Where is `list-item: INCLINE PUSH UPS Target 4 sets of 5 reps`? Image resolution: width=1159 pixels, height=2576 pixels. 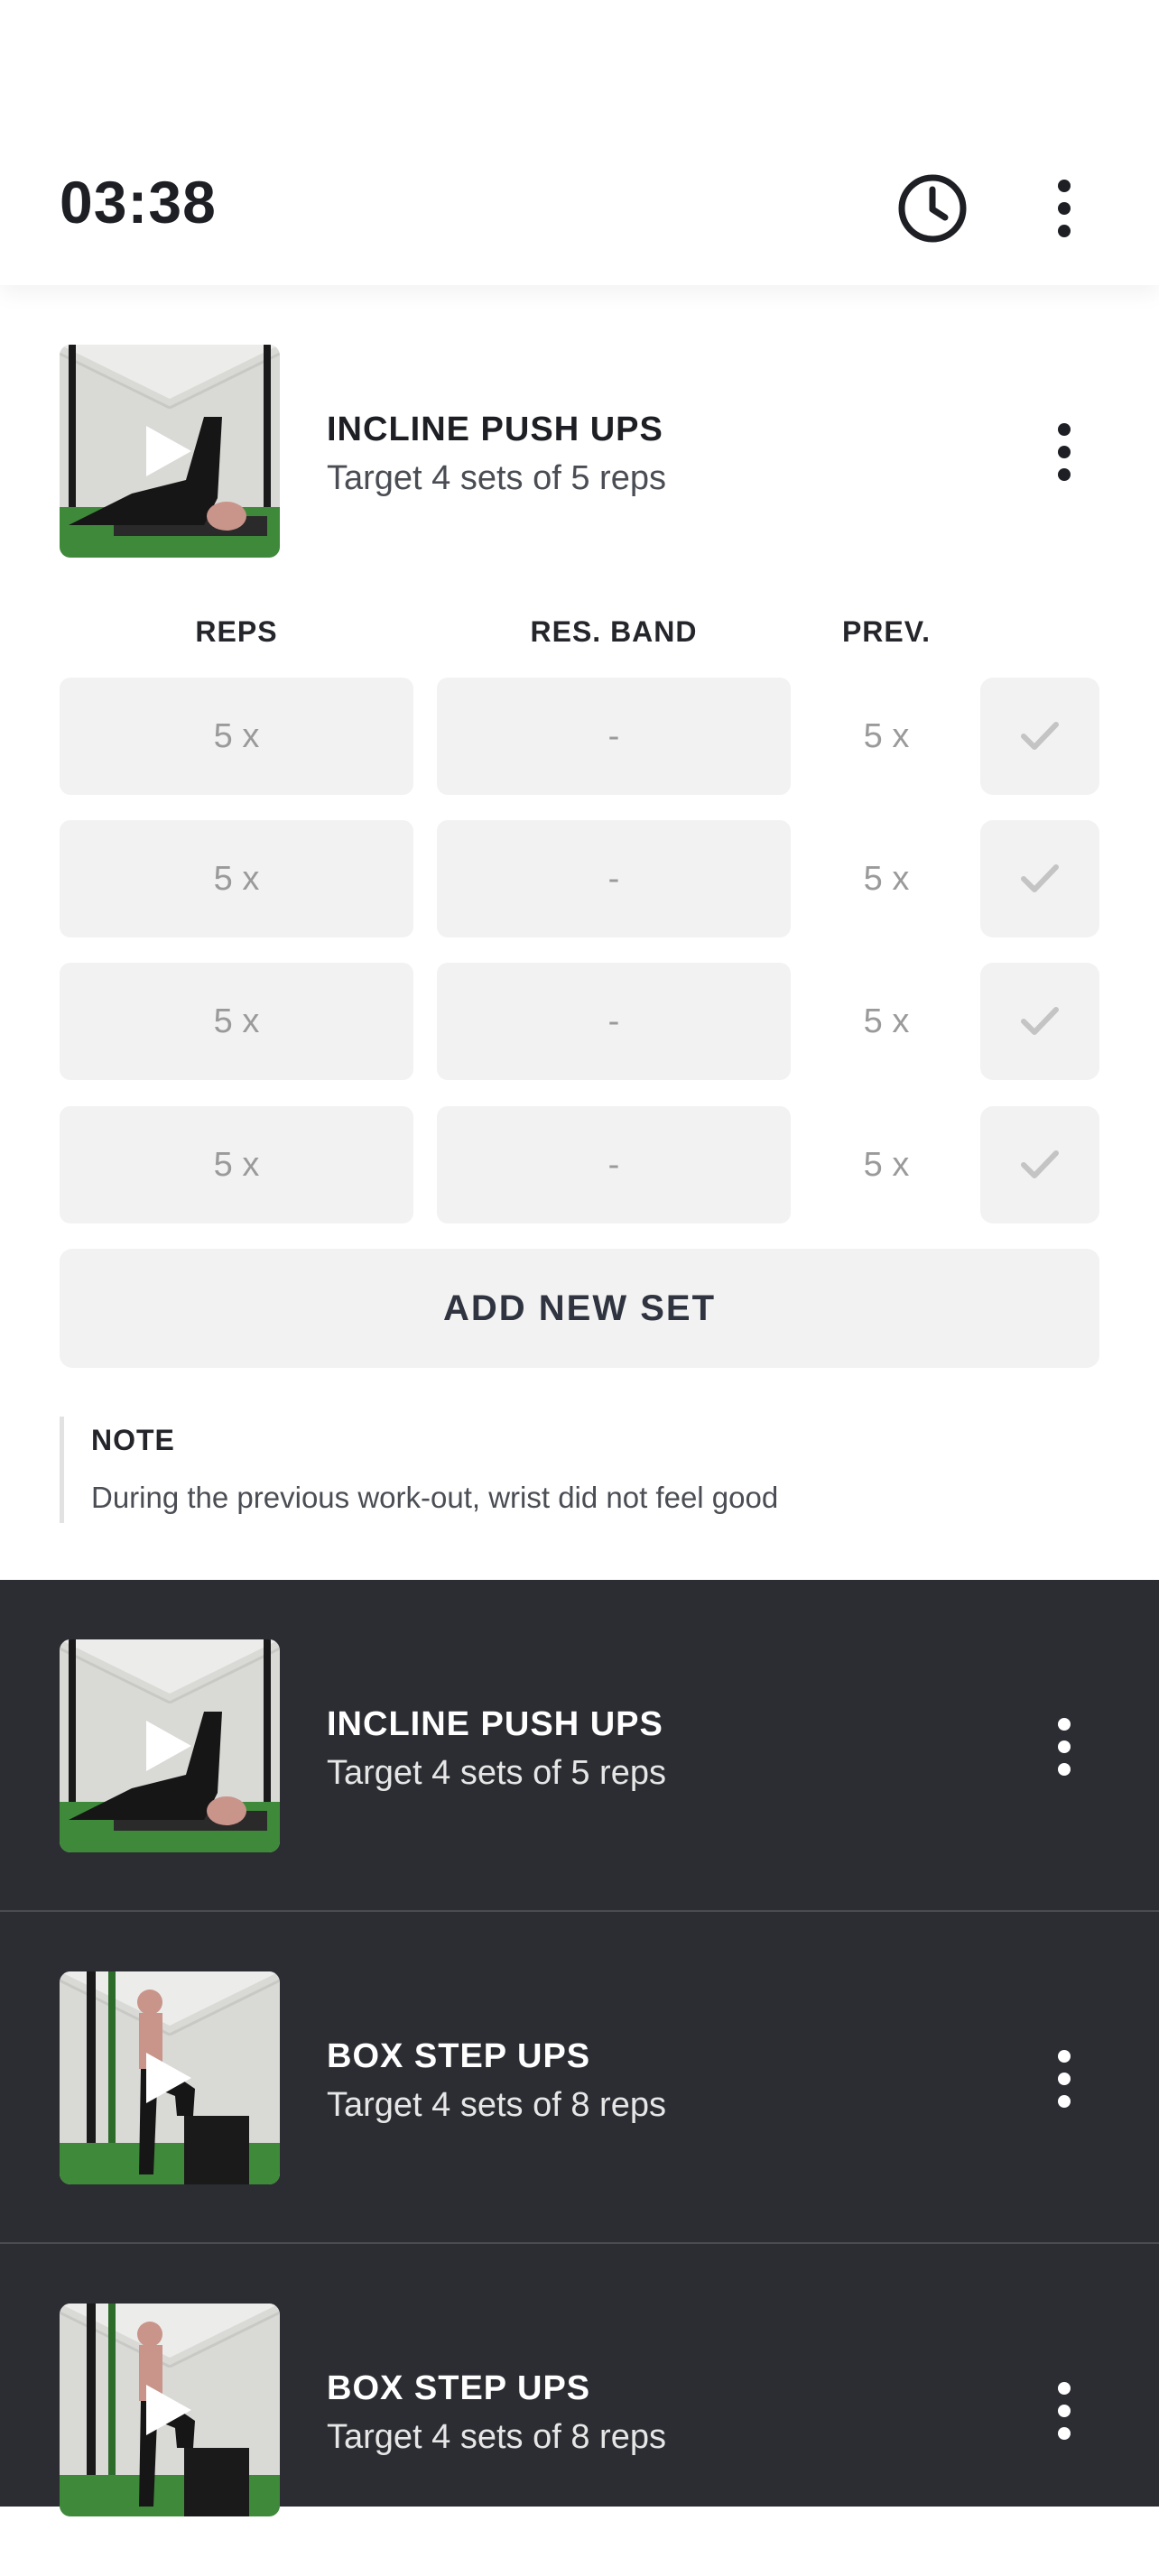 list-item: INCLINE PUSH UPS Target 4 sets of 5 reps is located at coordinates (579, 1746).